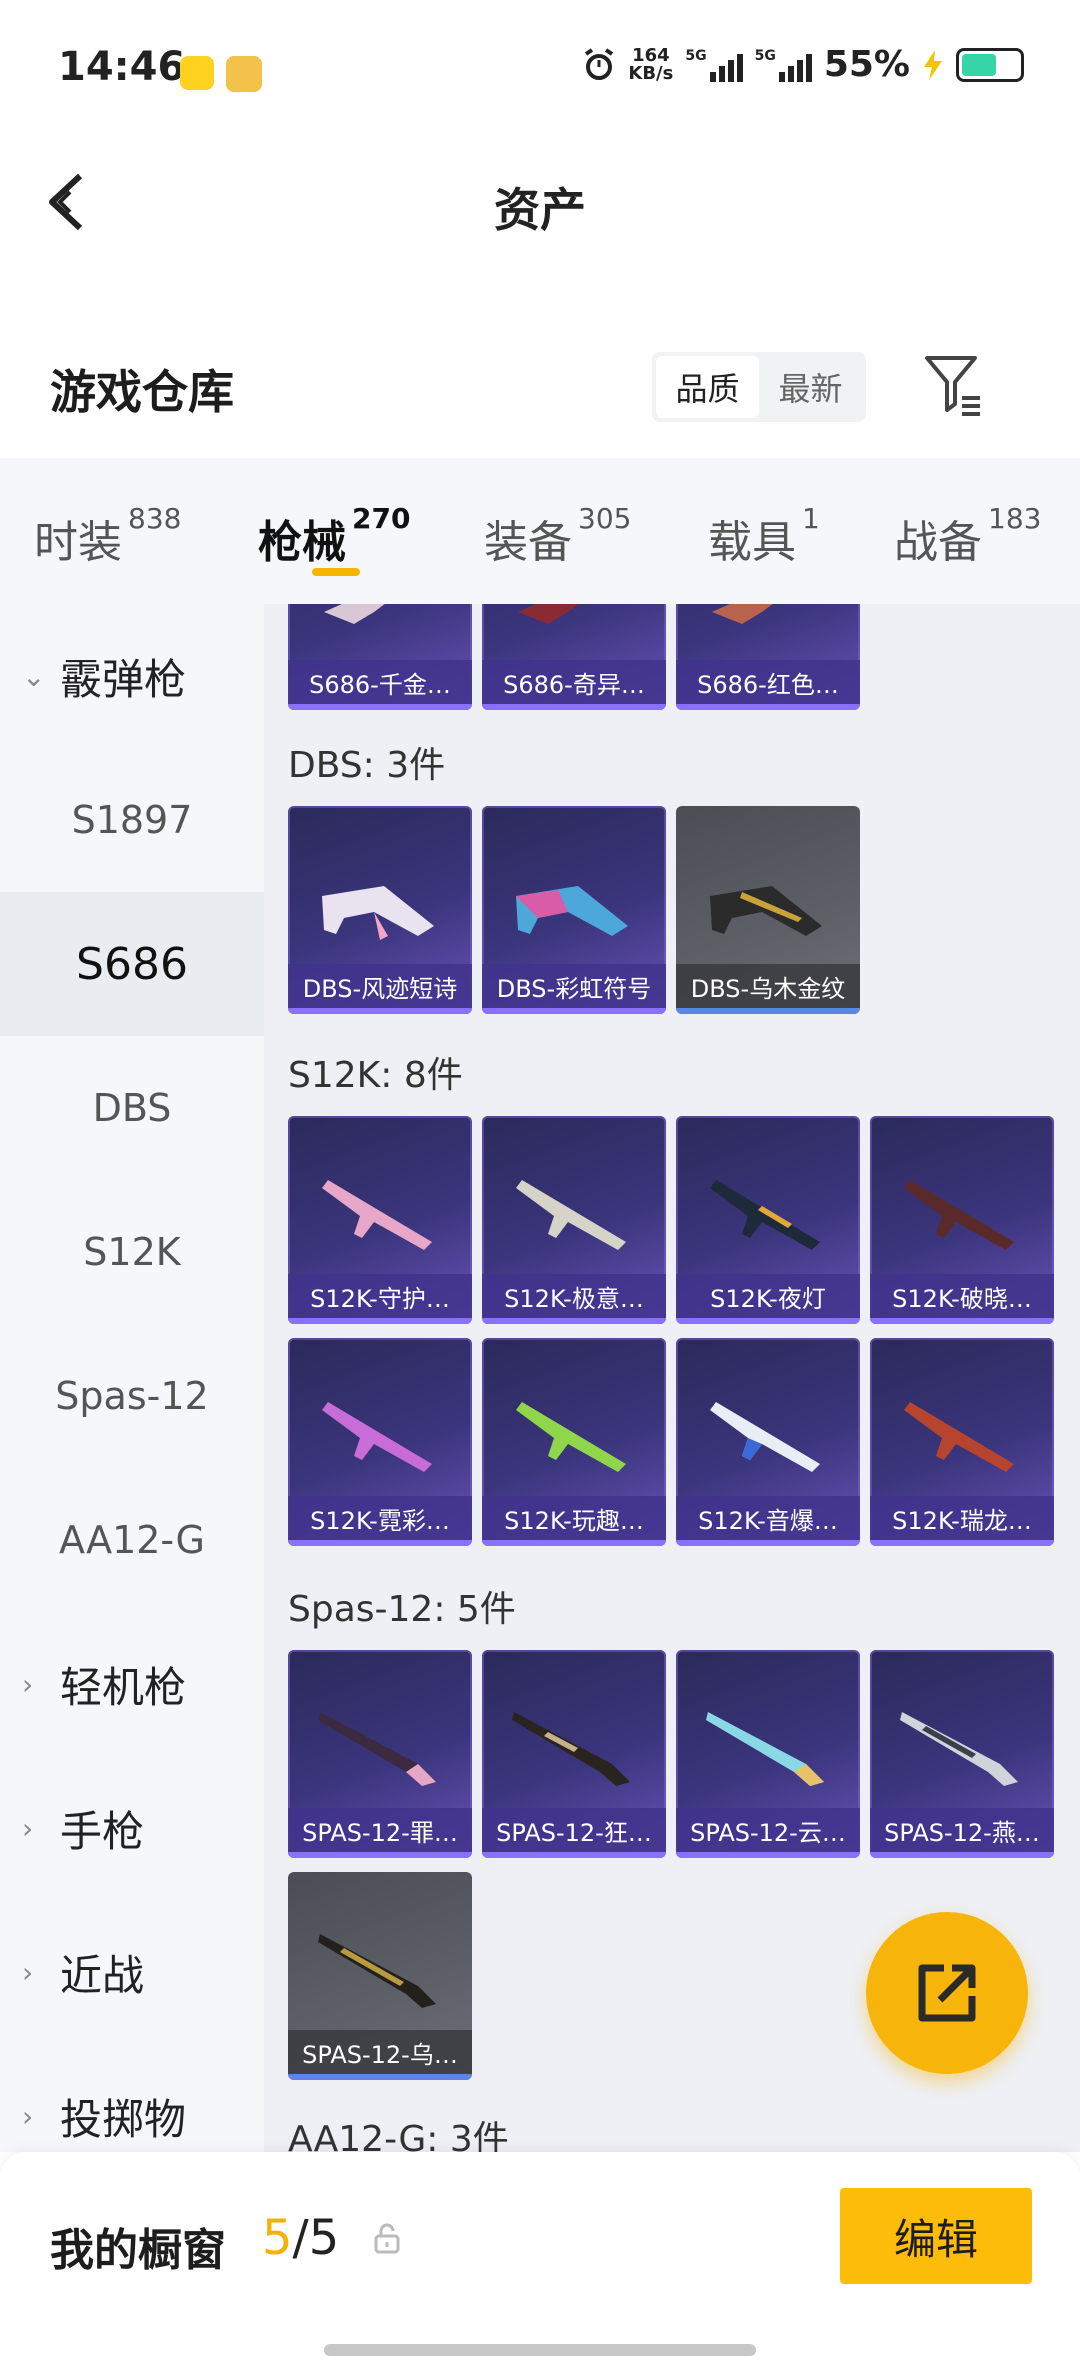 This screenshot has height=2376, width=1080. I want to click on sidebar-item-dbs: DBS, so click(132, 1108).